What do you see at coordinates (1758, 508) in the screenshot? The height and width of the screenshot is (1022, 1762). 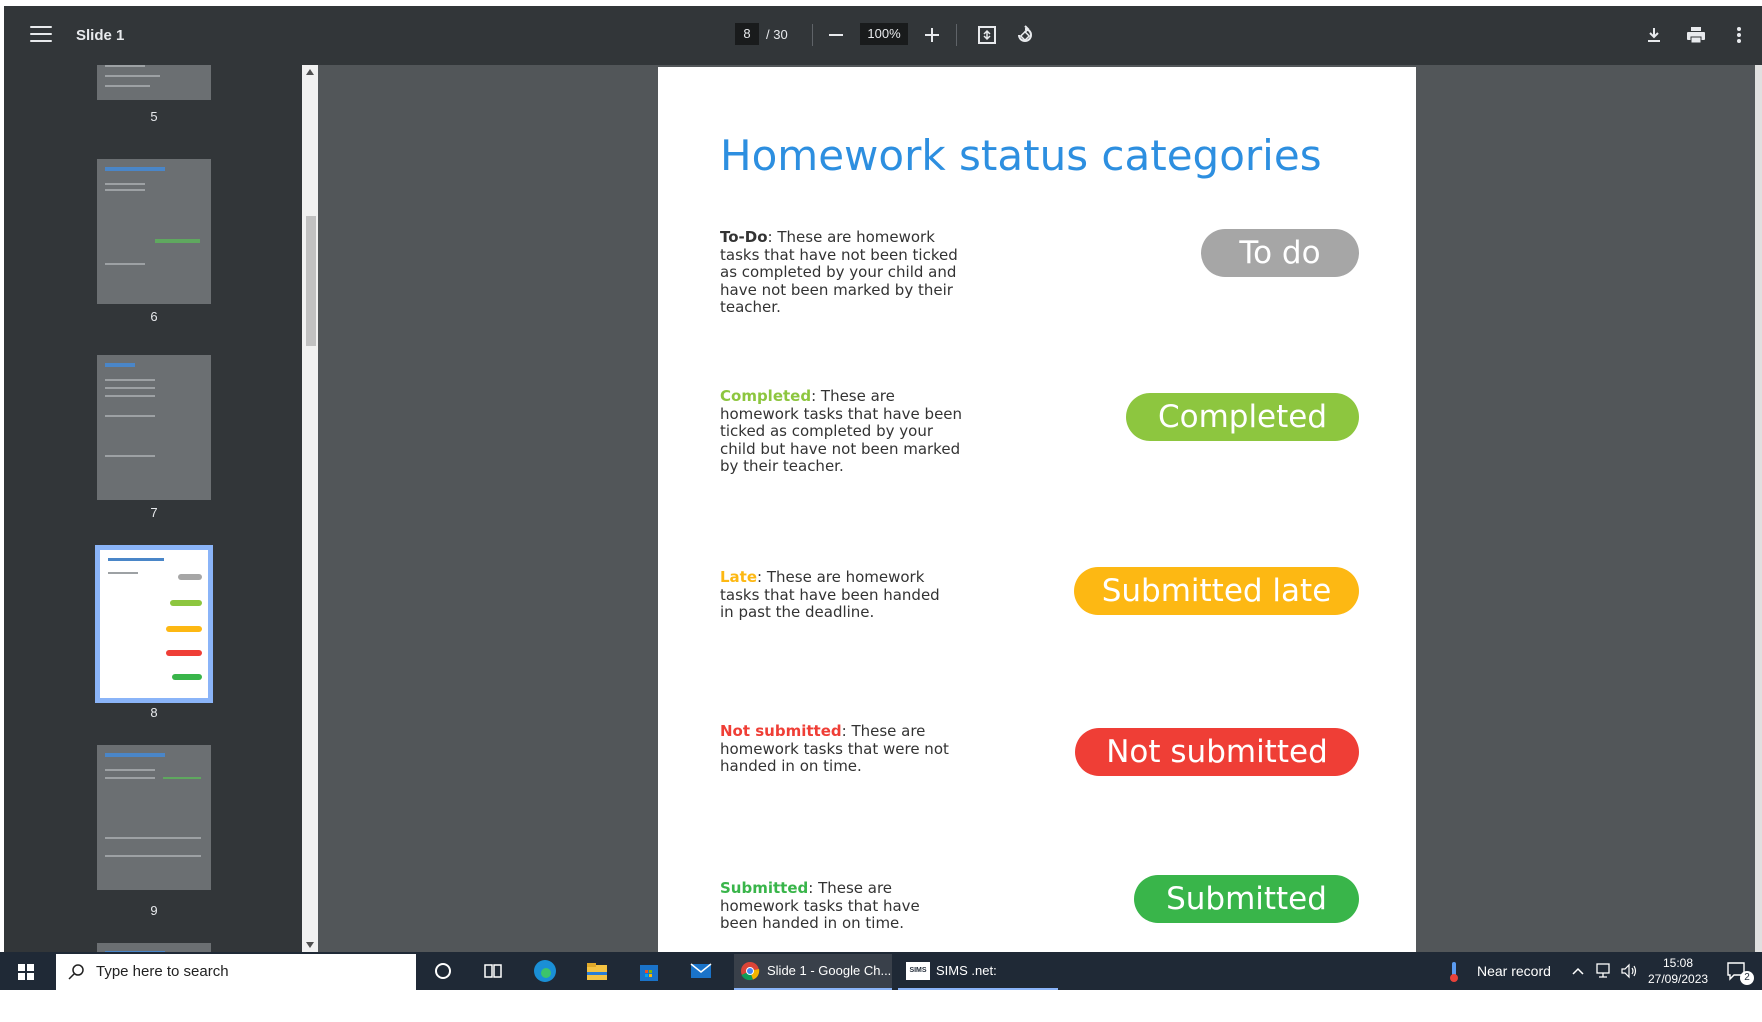 I see `main-scrollbar` at bounding box center [1758, 508].